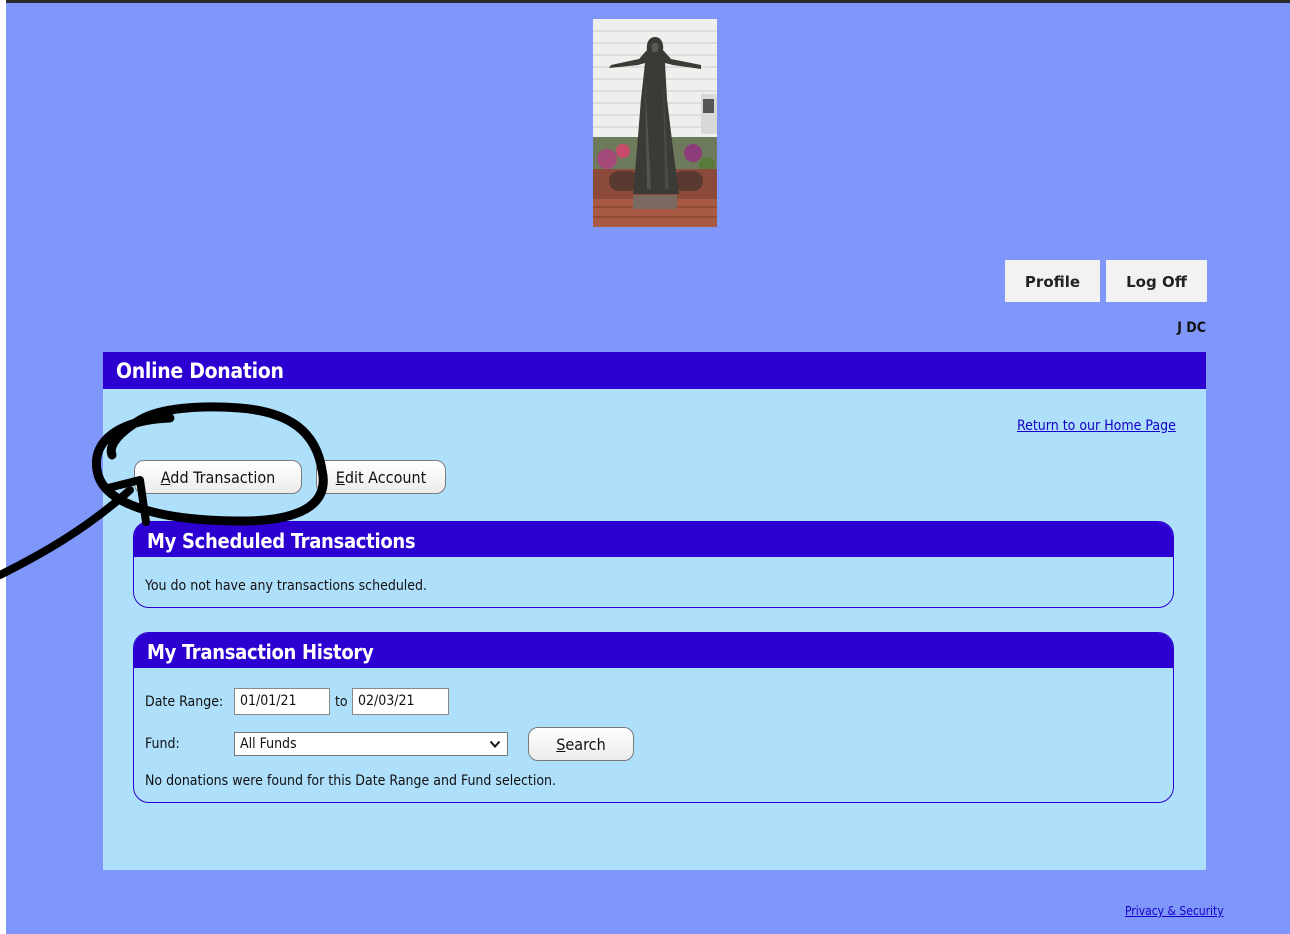 Image resolution: width=1290 pixels, height=934 pixels. I want to click on fund-select-value: All Funds, so click(268, 744).